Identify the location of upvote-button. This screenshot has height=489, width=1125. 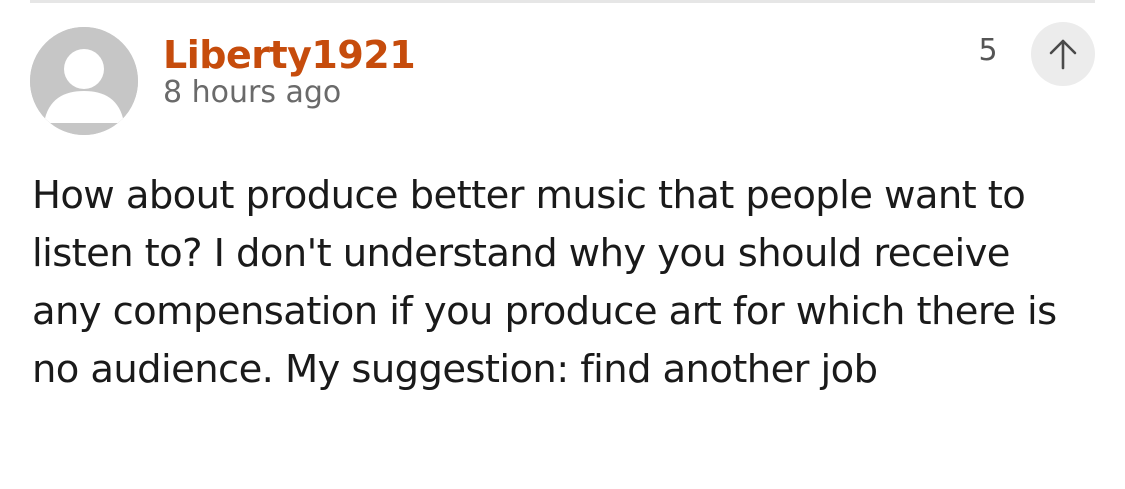
(1063, 54).